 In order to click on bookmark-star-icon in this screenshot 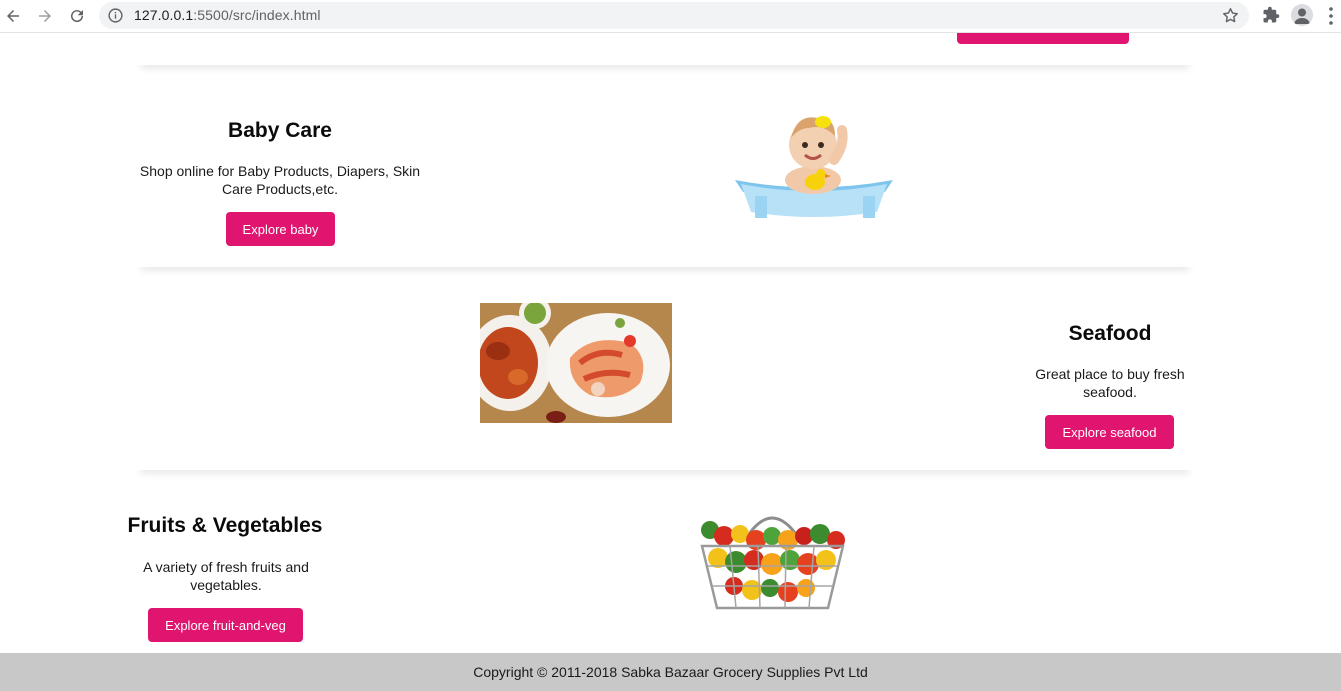, I will do `click(1230, 15)`.